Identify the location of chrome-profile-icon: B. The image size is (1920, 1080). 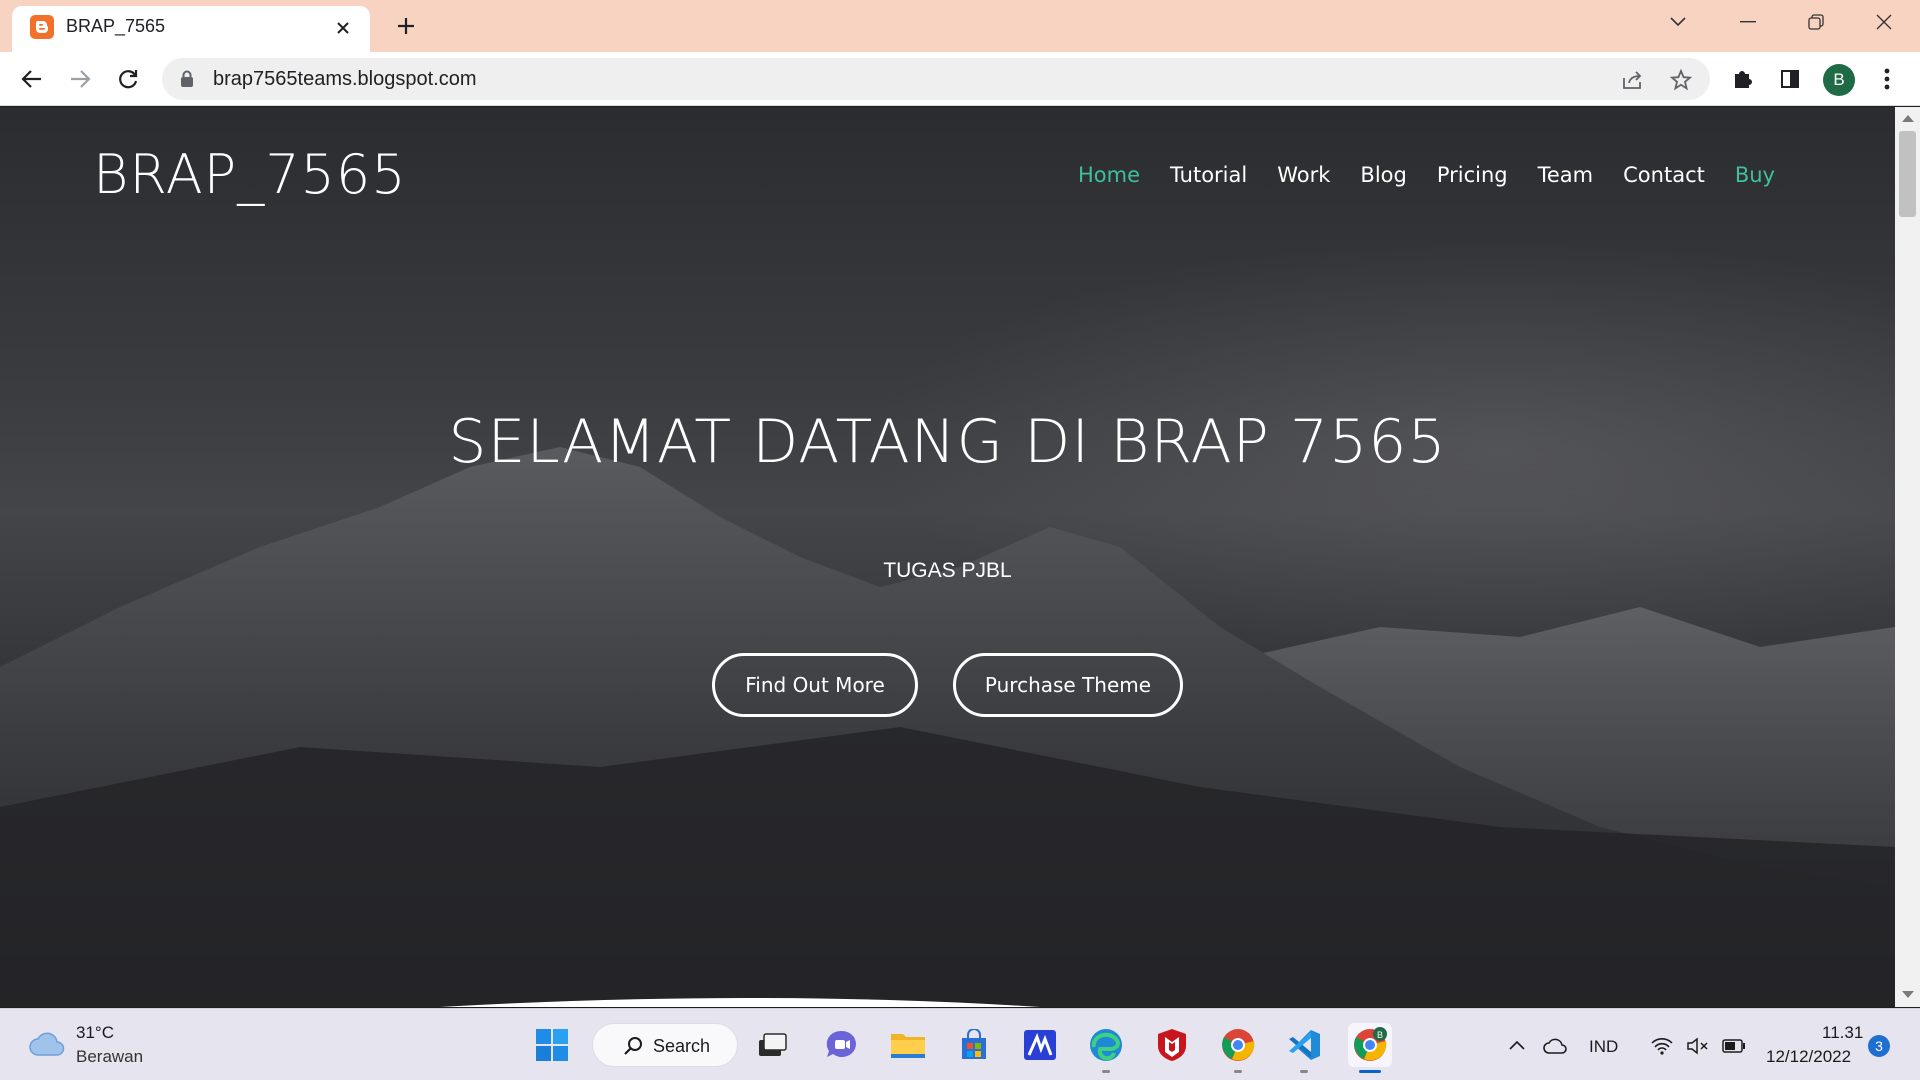
(1370, 1048).